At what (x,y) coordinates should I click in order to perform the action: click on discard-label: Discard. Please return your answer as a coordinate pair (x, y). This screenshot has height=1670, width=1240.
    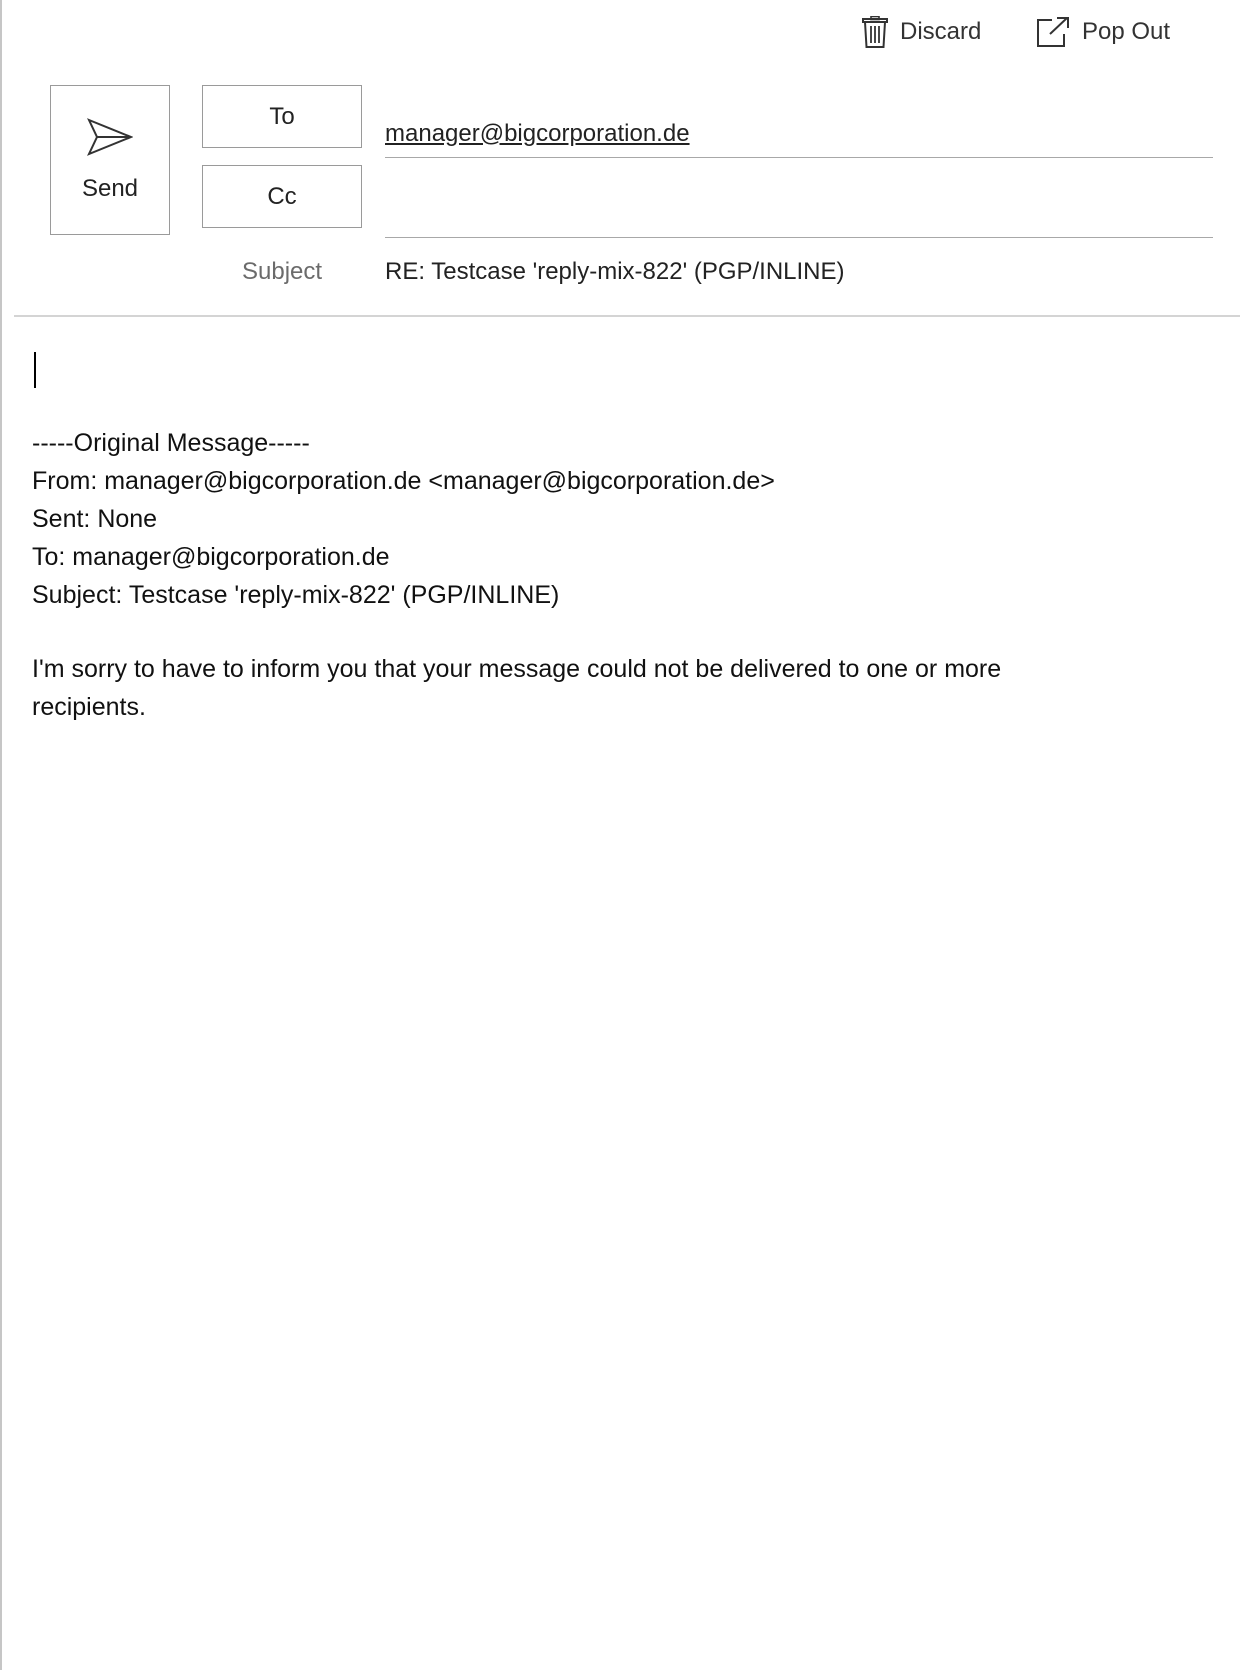
    Looking at the image, I should click on (941, 31).